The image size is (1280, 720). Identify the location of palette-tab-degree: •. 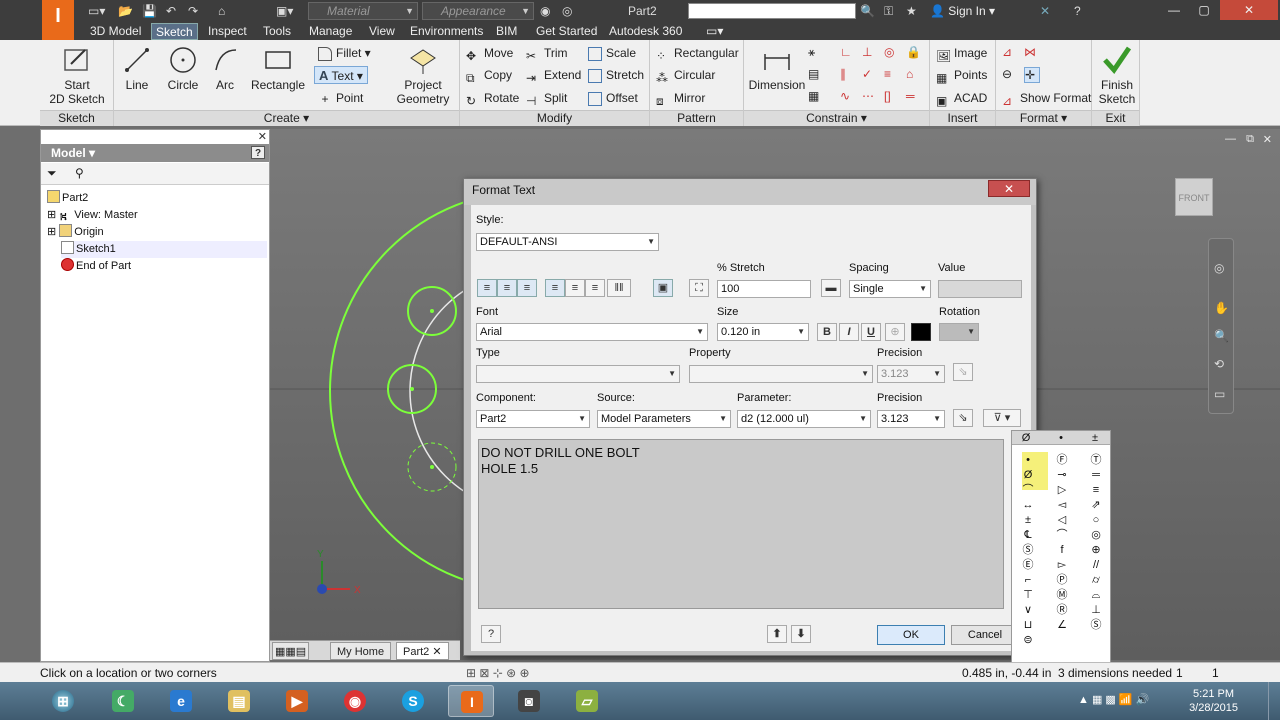
(1061, 438).